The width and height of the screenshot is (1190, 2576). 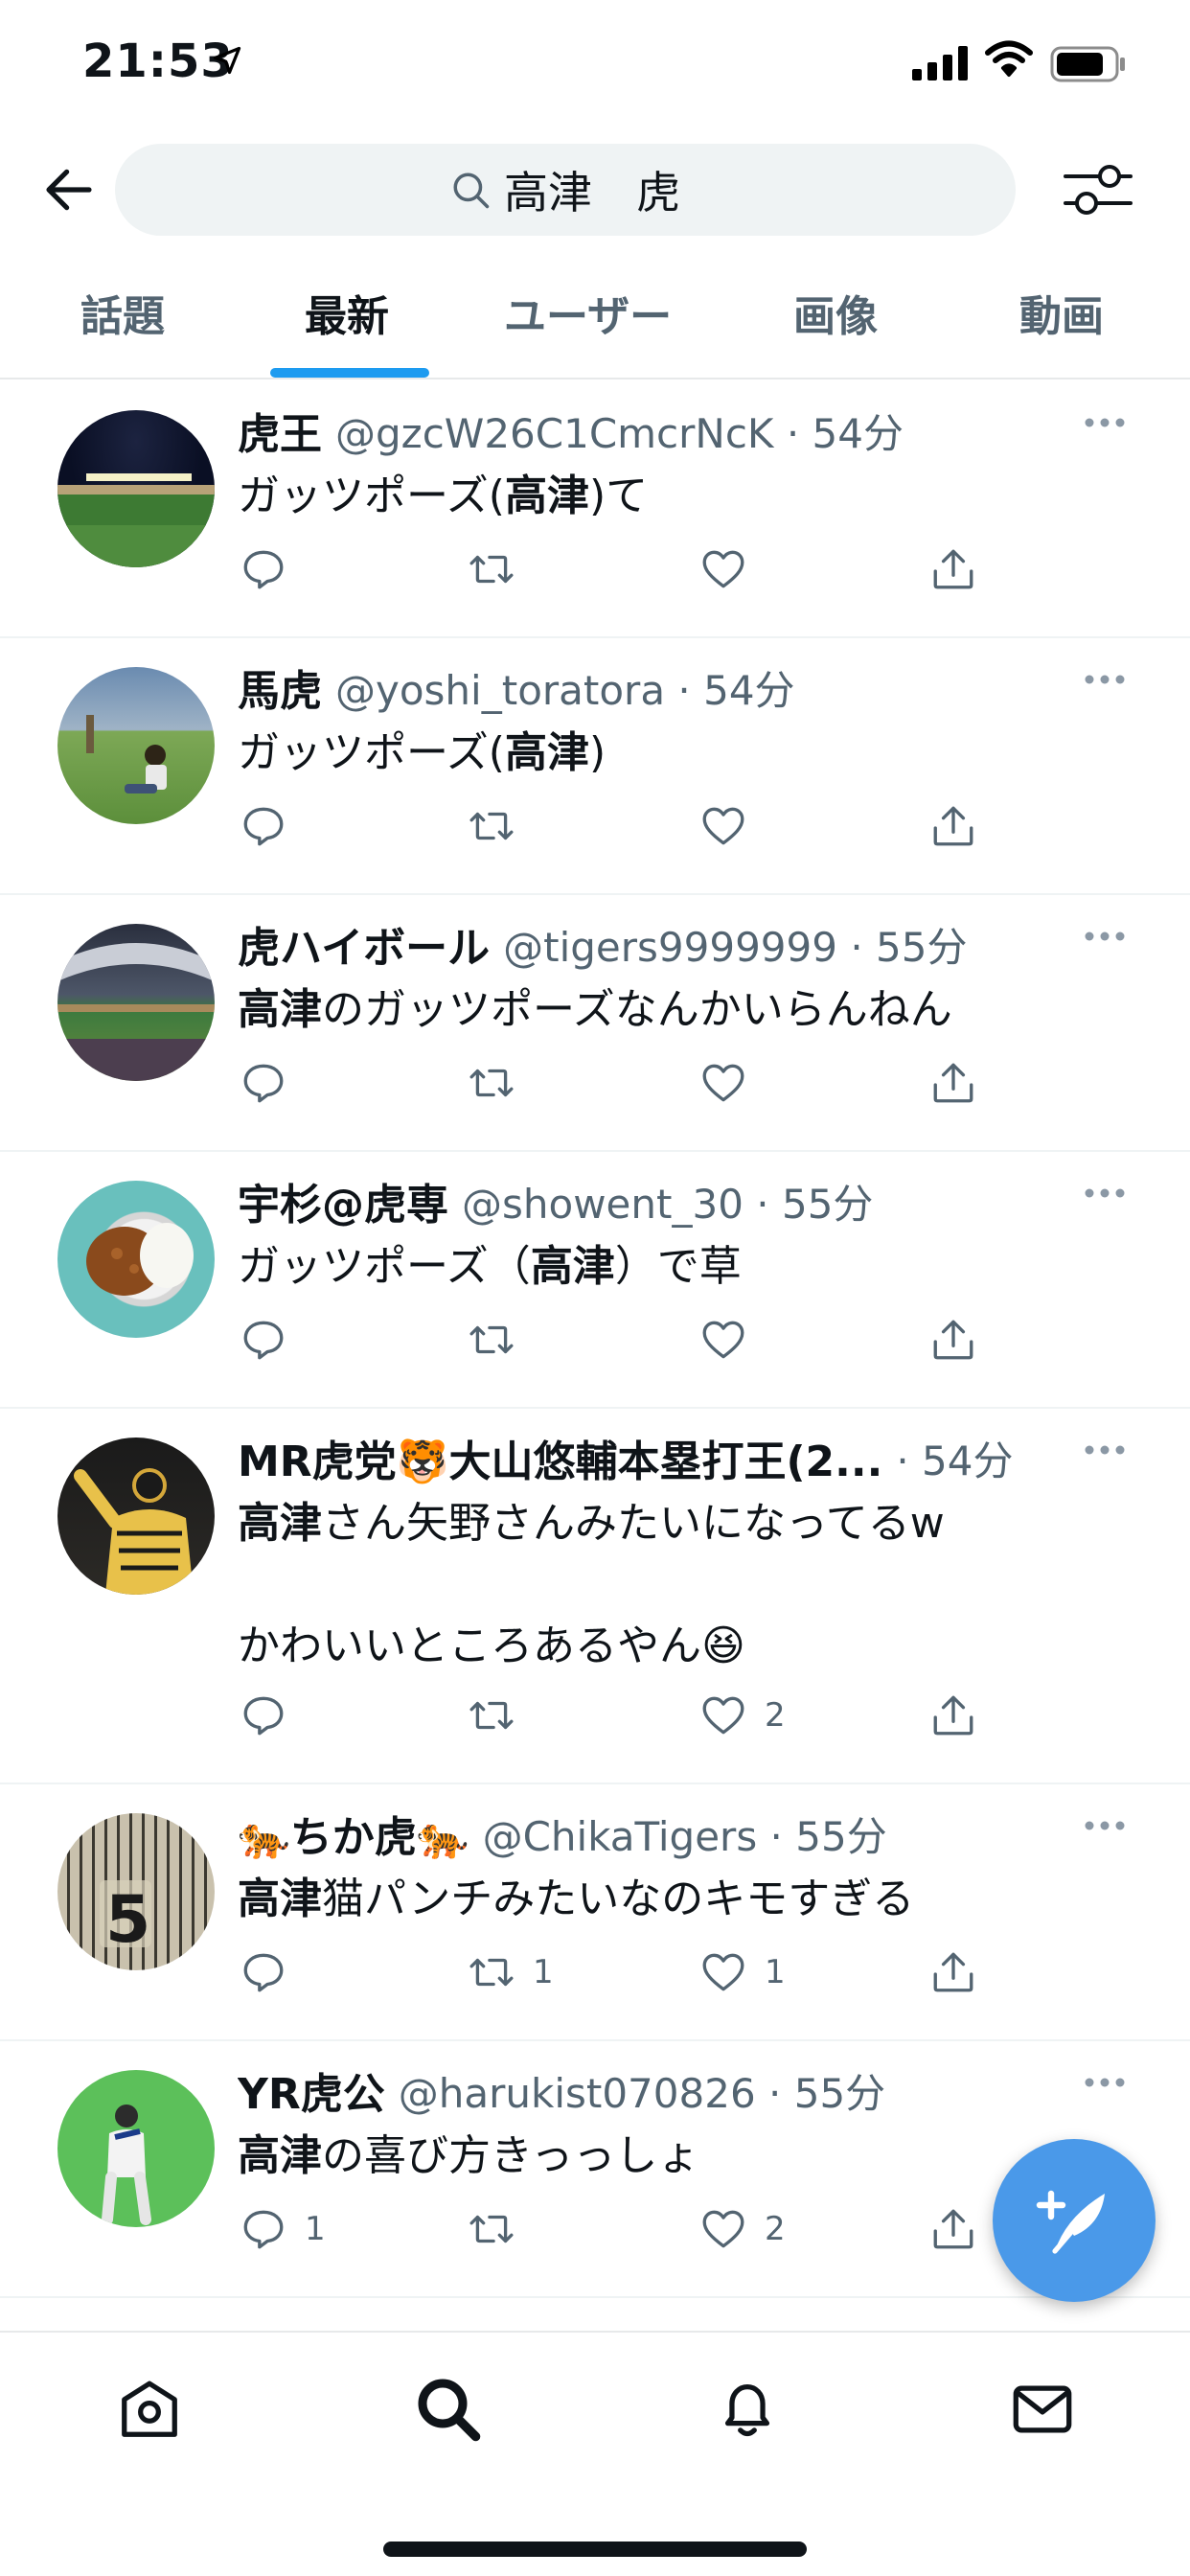 I want to click on handle-time: @yoshi_toratora · 54分, so click(x=565, y=690).